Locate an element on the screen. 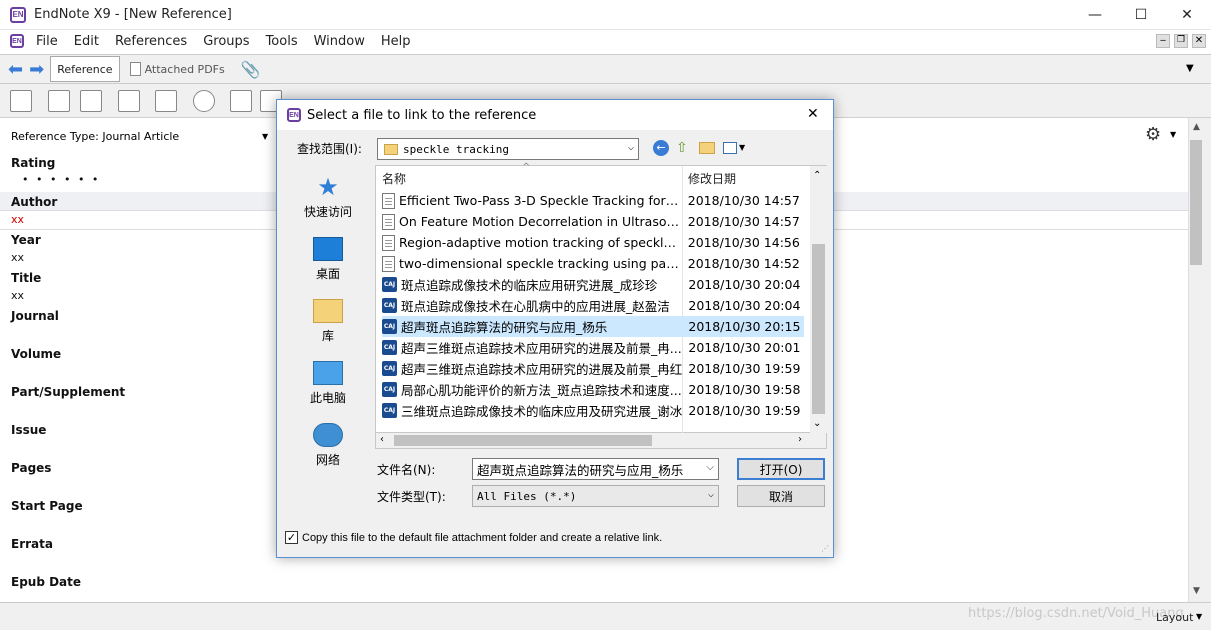  back-icon: ← is located at coordinates (661, 148).